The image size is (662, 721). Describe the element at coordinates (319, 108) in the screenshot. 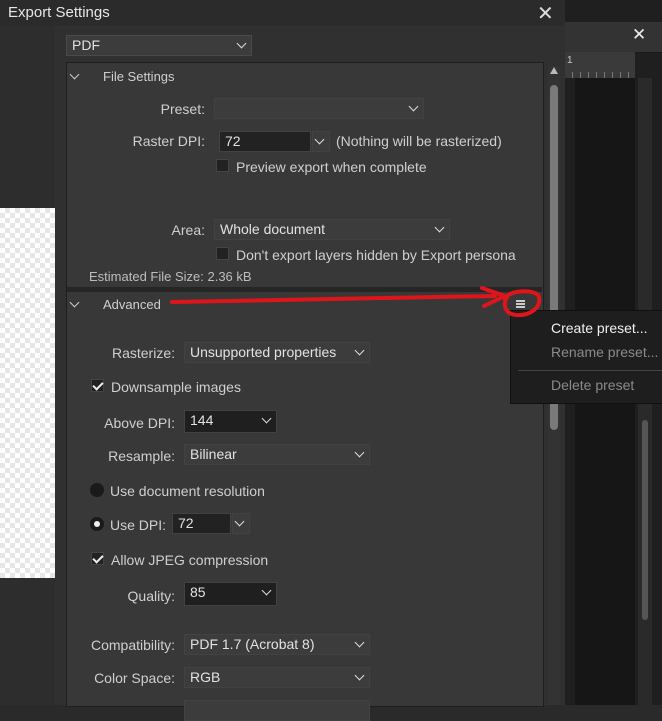

I see `preset-select` at that location.